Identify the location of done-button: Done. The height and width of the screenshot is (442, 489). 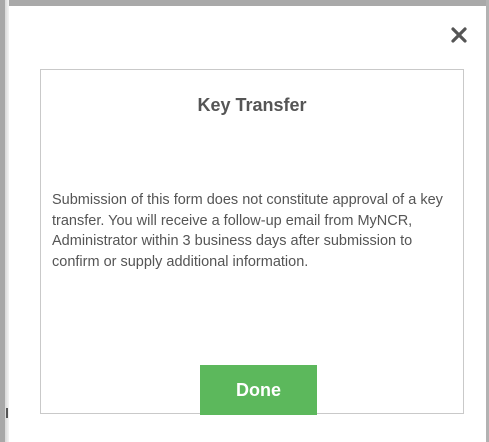
(258, 390).